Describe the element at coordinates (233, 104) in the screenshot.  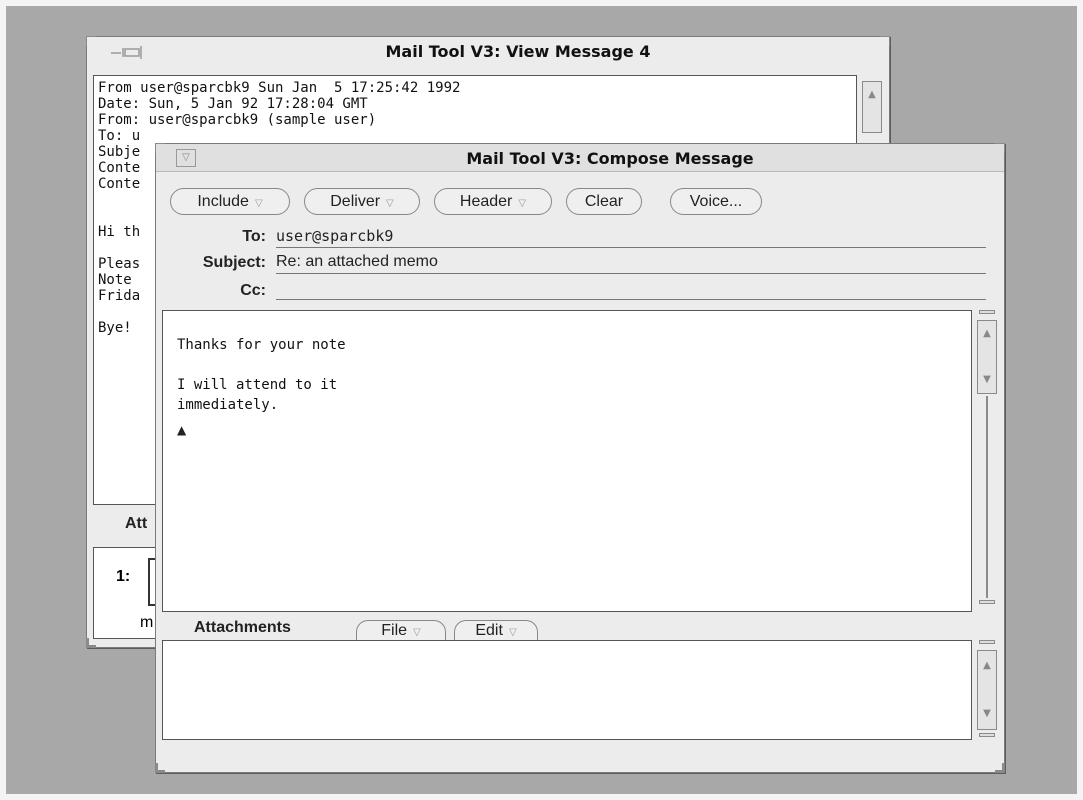
I see `message-line: Date: Sun, 5 Jan 92 17:28:04 GMT` at that location.